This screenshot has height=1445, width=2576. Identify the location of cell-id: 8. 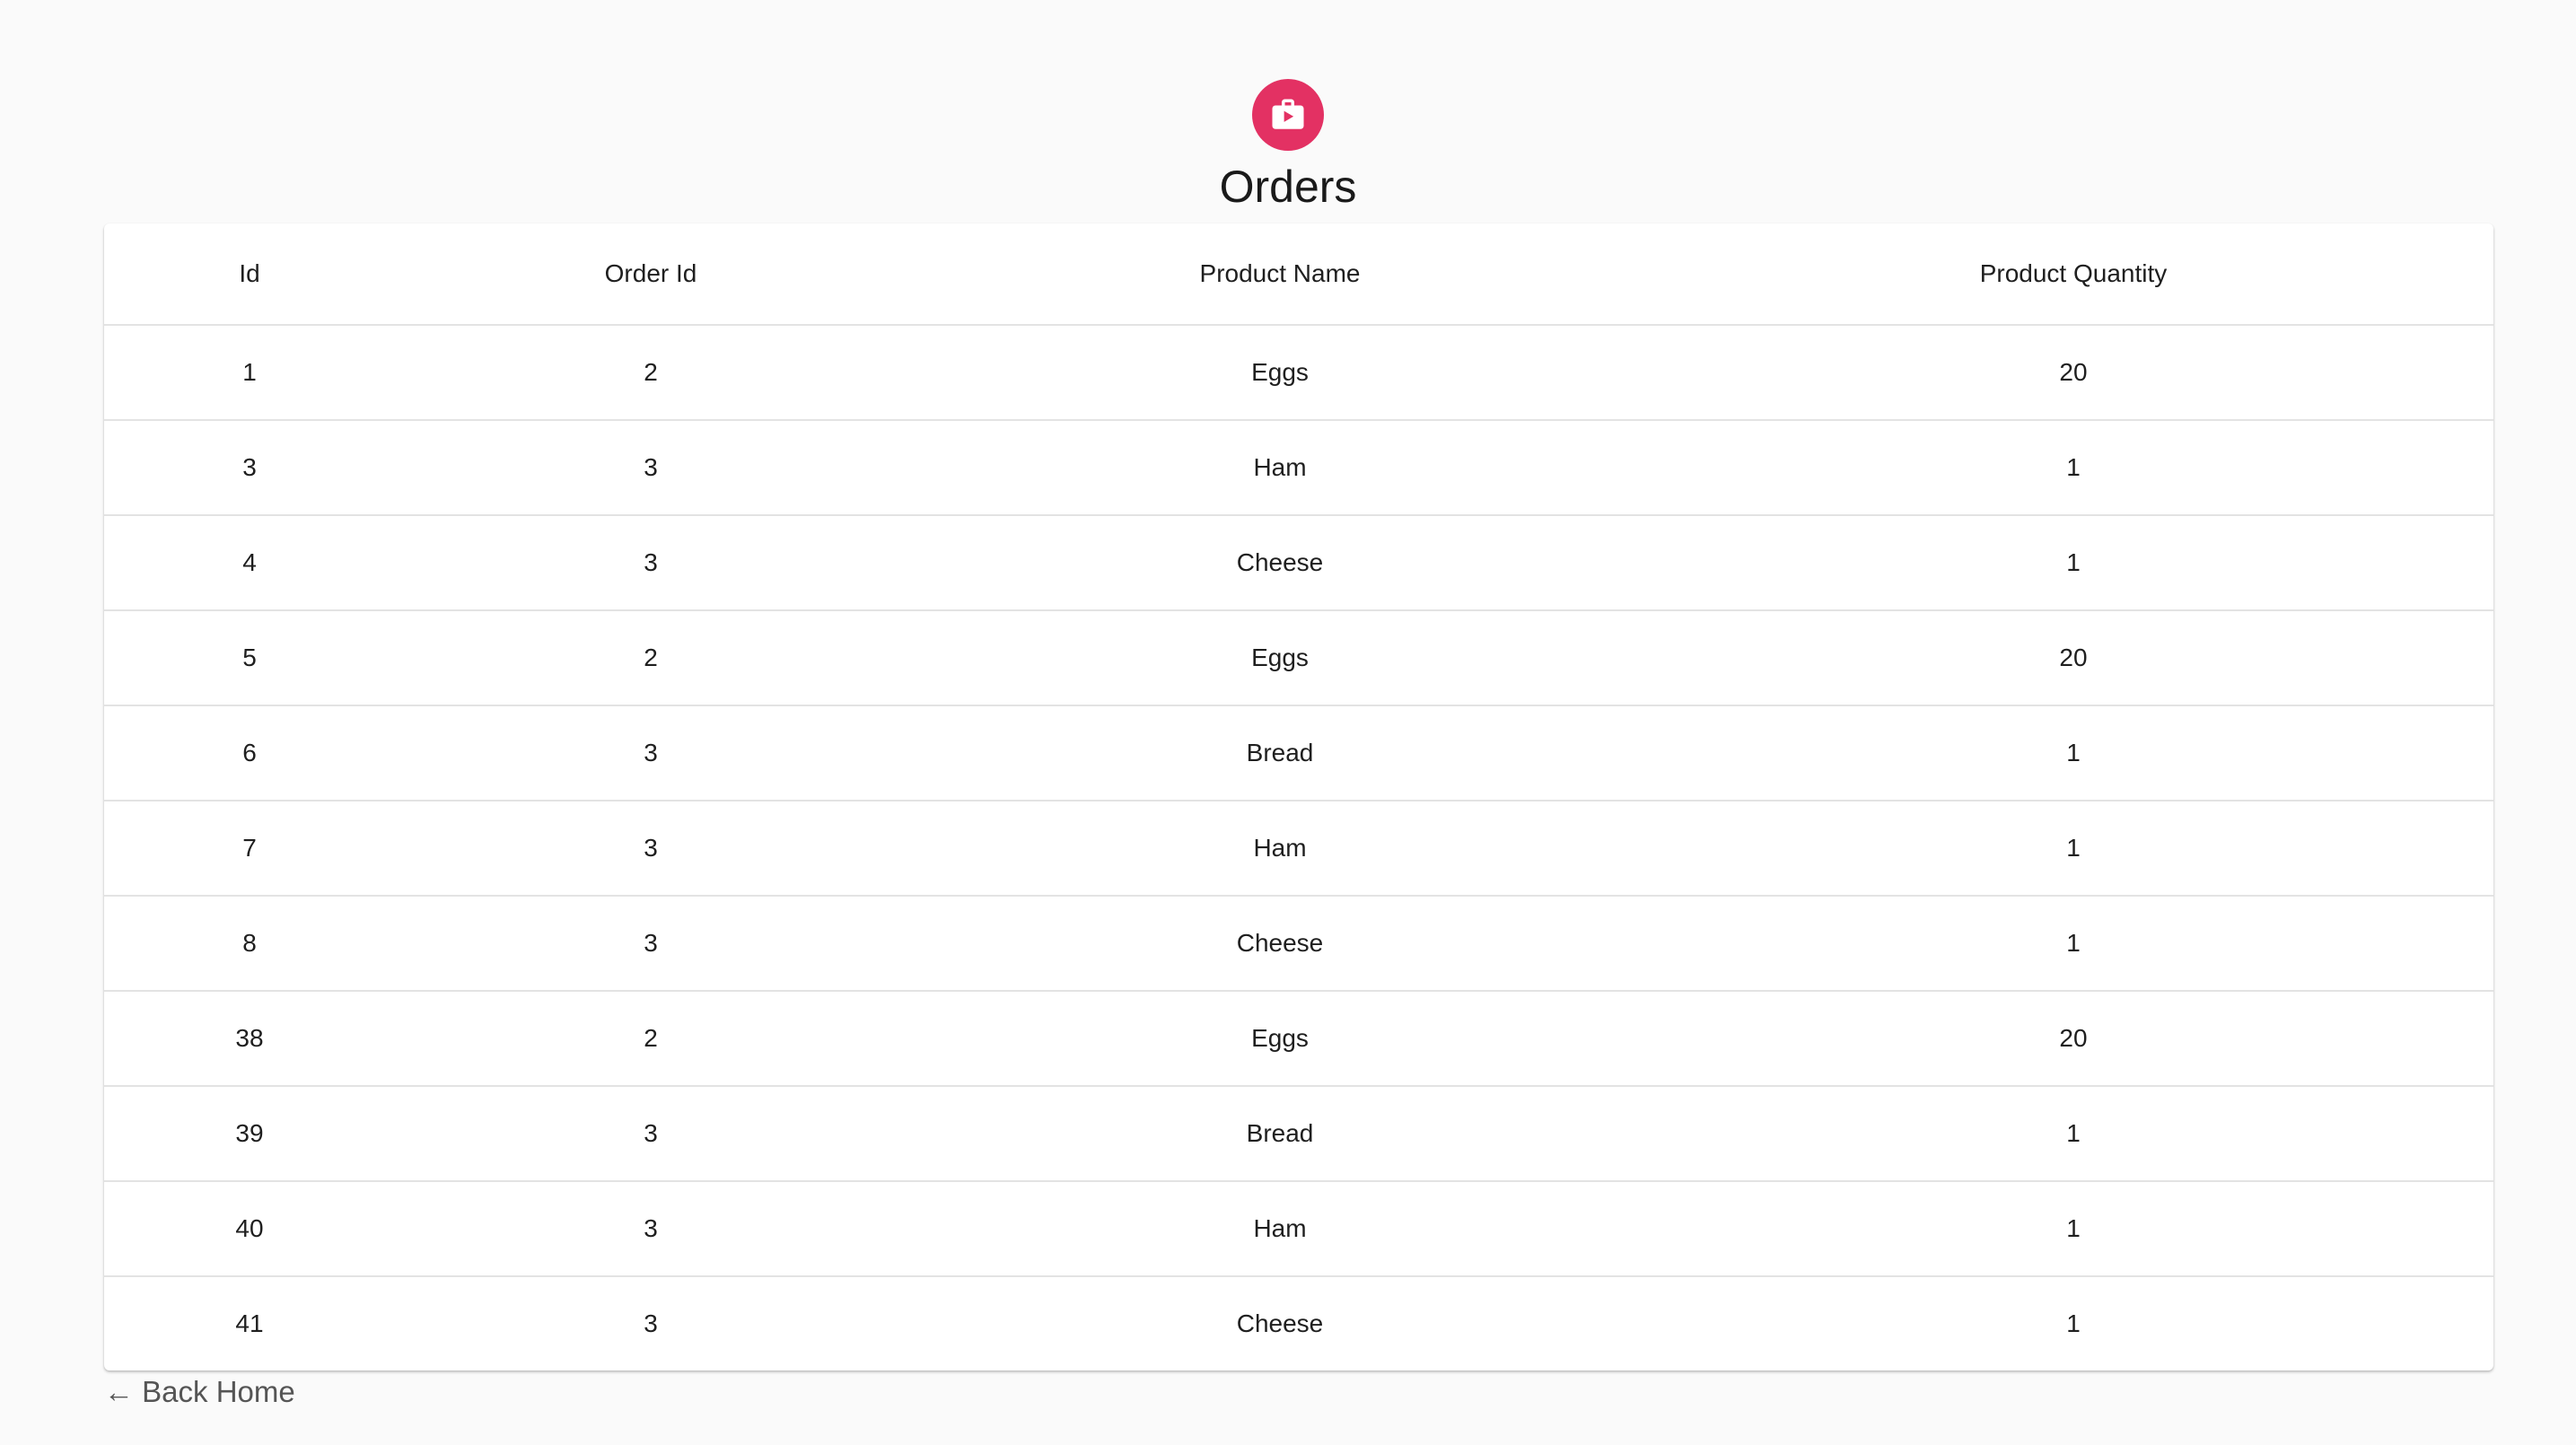
(249, 944).